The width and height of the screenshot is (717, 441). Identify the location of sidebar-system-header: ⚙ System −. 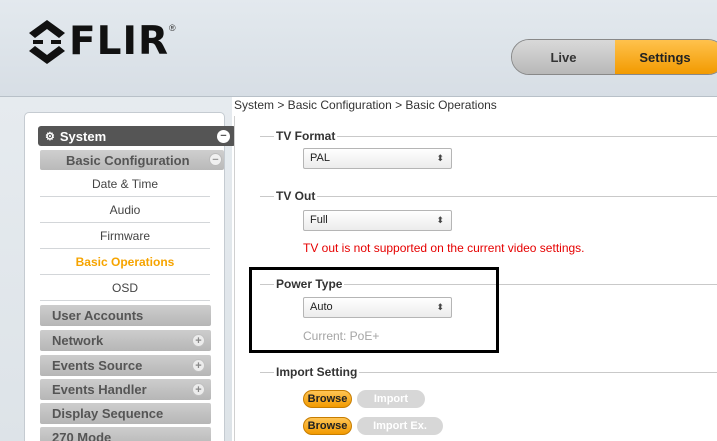
(137, 136).